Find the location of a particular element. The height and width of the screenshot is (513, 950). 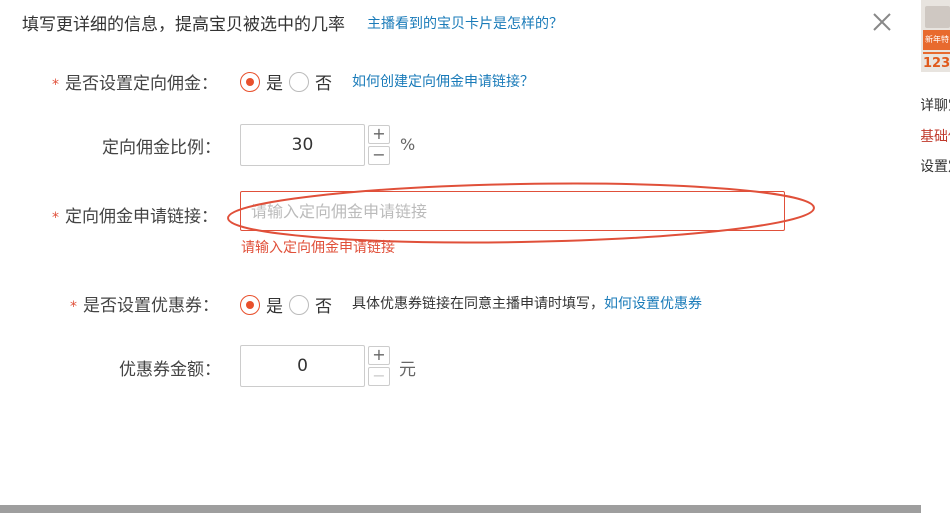

commission-radio-group: 是 否 is located at coordinates (289, 81).